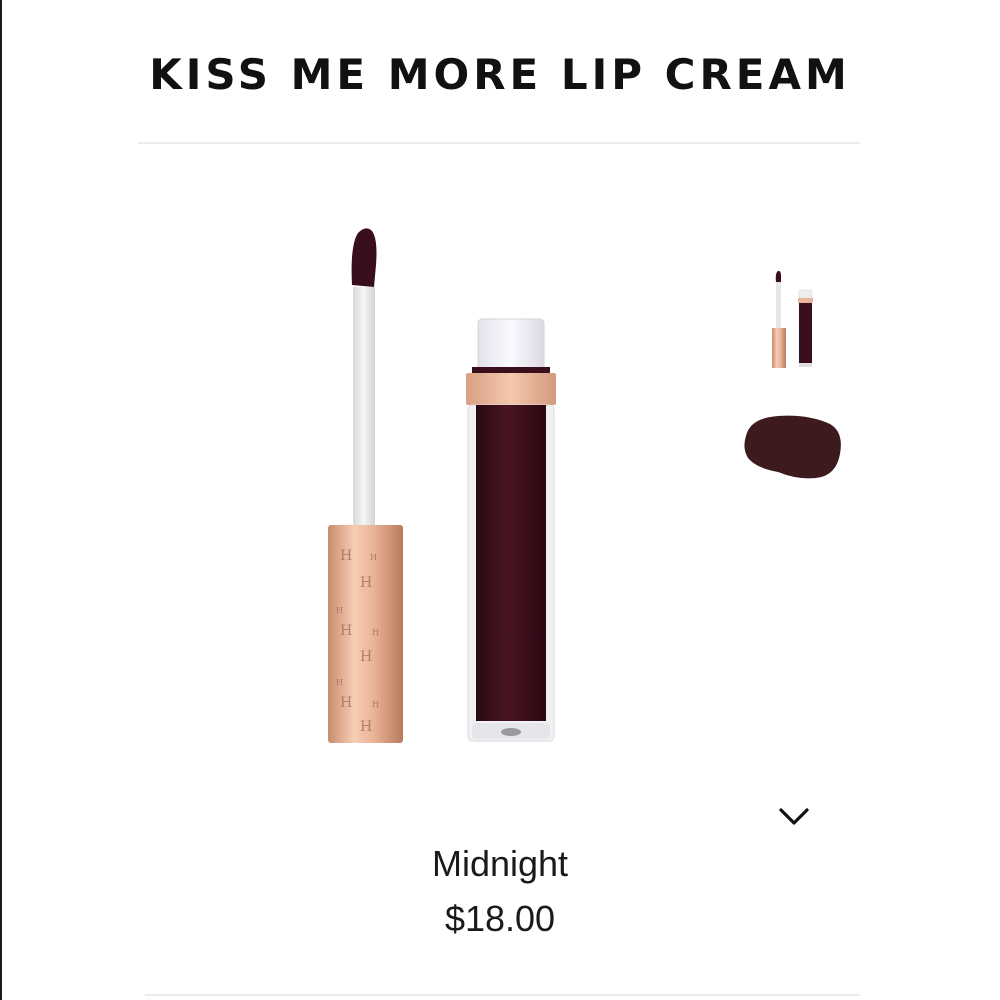 The height and width of the screenshot is (1000, 1000). Describe the element at coordinates (365, 485) in the screenshot. I see `applicator-wand: H H H H H H H H H H H` at that location.